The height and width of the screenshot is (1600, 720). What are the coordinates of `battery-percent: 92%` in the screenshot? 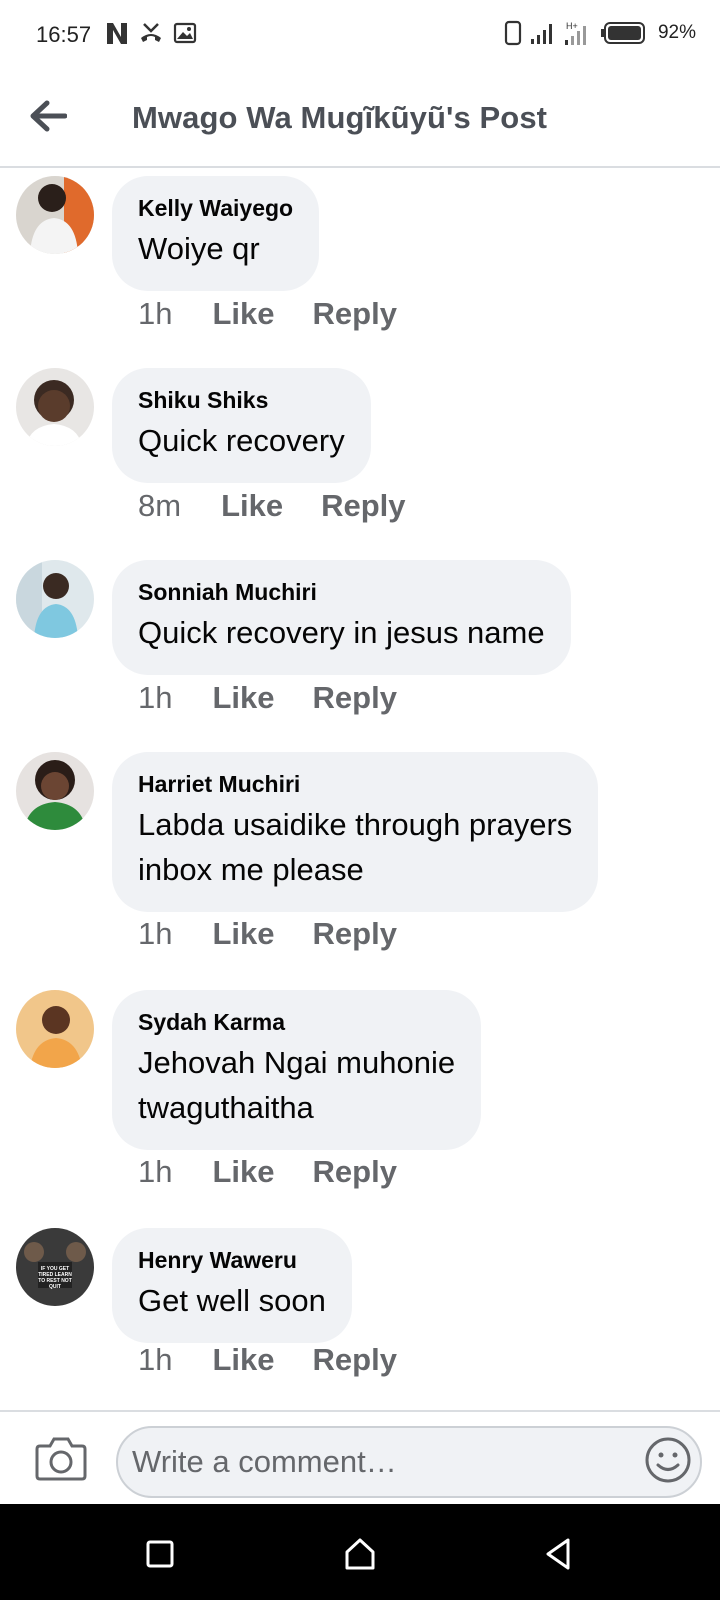 It's located at (676, 32).